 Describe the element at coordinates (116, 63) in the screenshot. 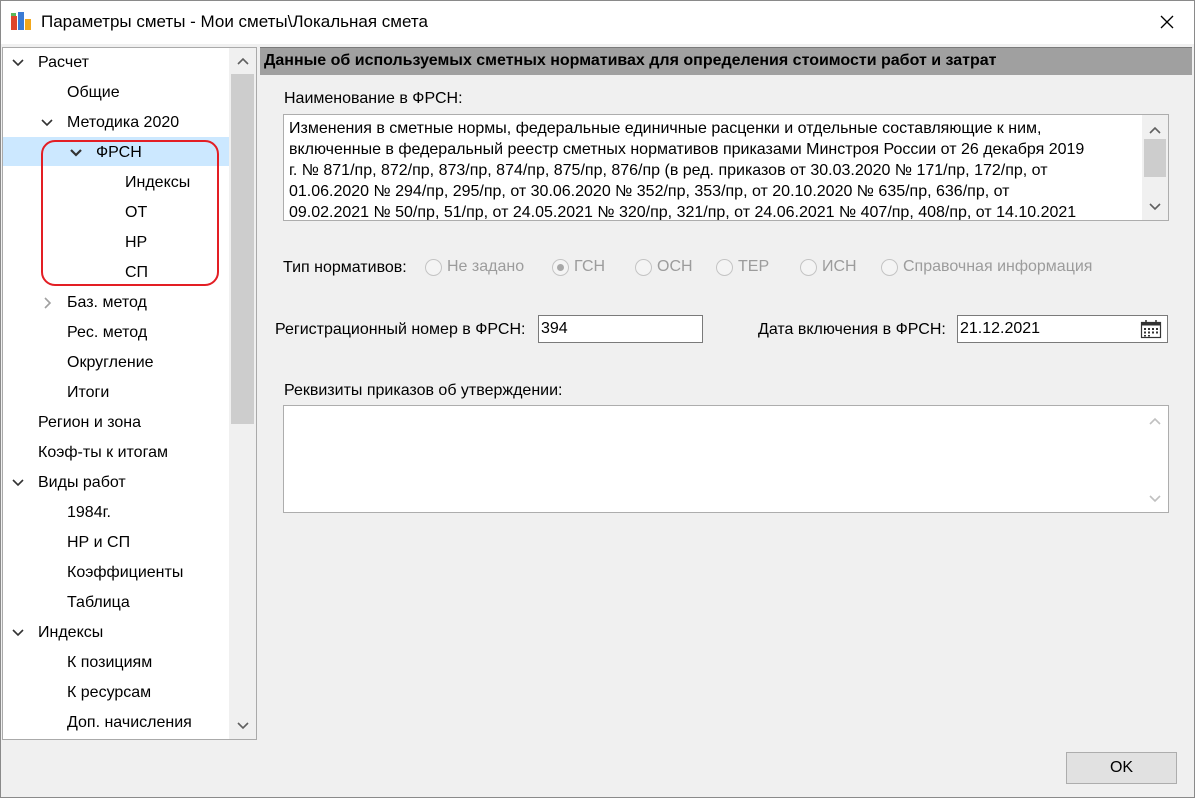

I see `tree-item: Расчет` at that location.